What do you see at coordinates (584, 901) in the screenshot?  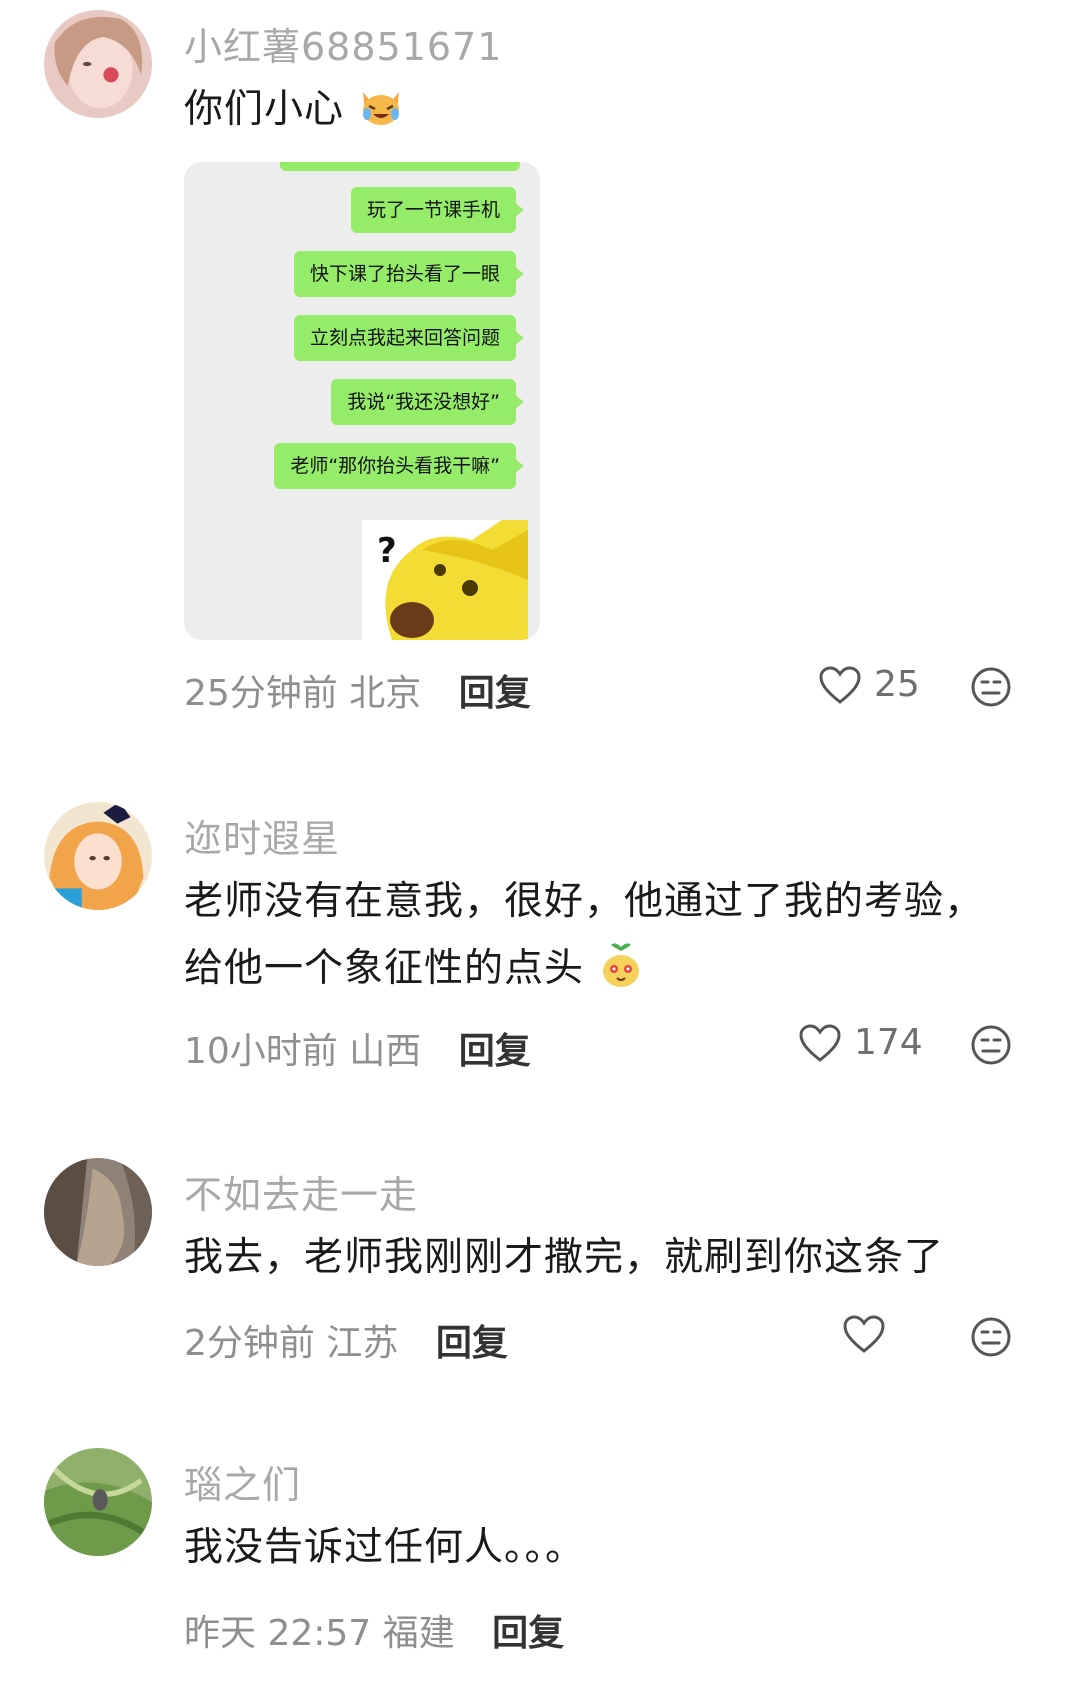 I see `comment-text-line: 老师没有在意我，很好，他通过了我的考验，` at bounding box center [584, 901].